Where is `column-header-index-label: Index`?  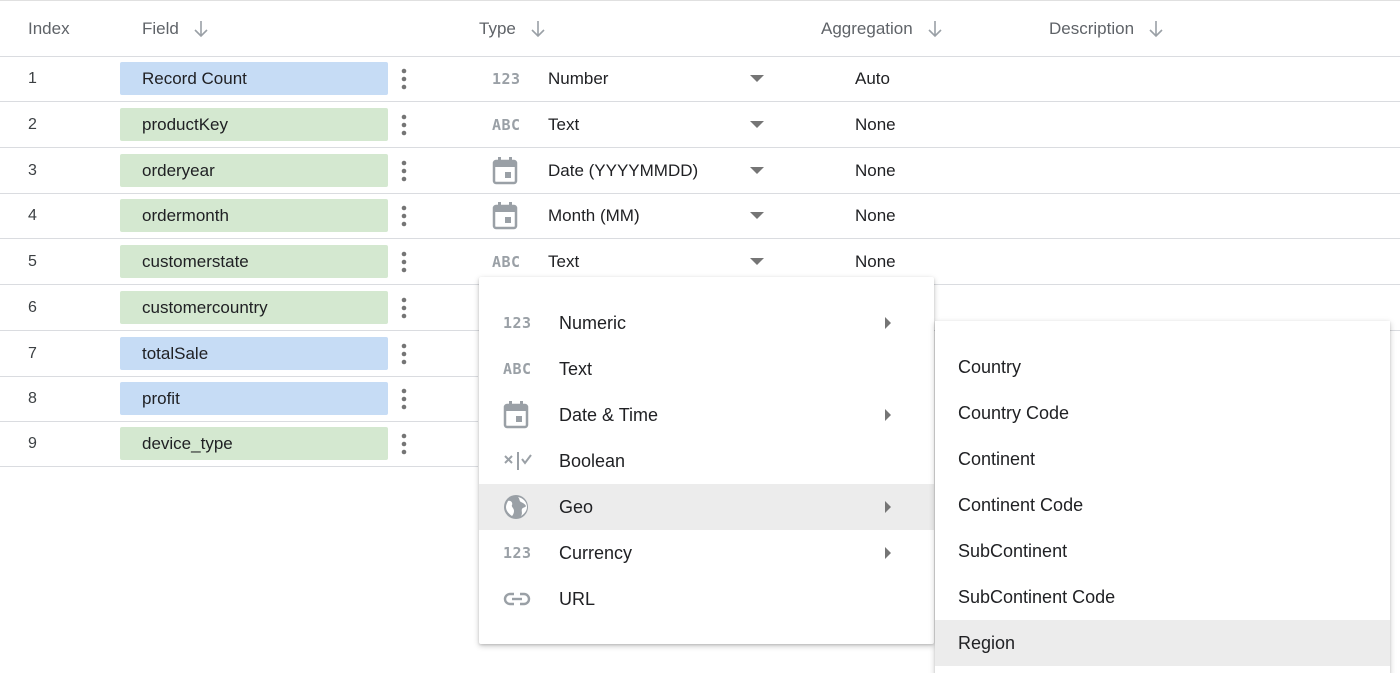 column-header-index-label: Index is located at coordinates (49, 28).